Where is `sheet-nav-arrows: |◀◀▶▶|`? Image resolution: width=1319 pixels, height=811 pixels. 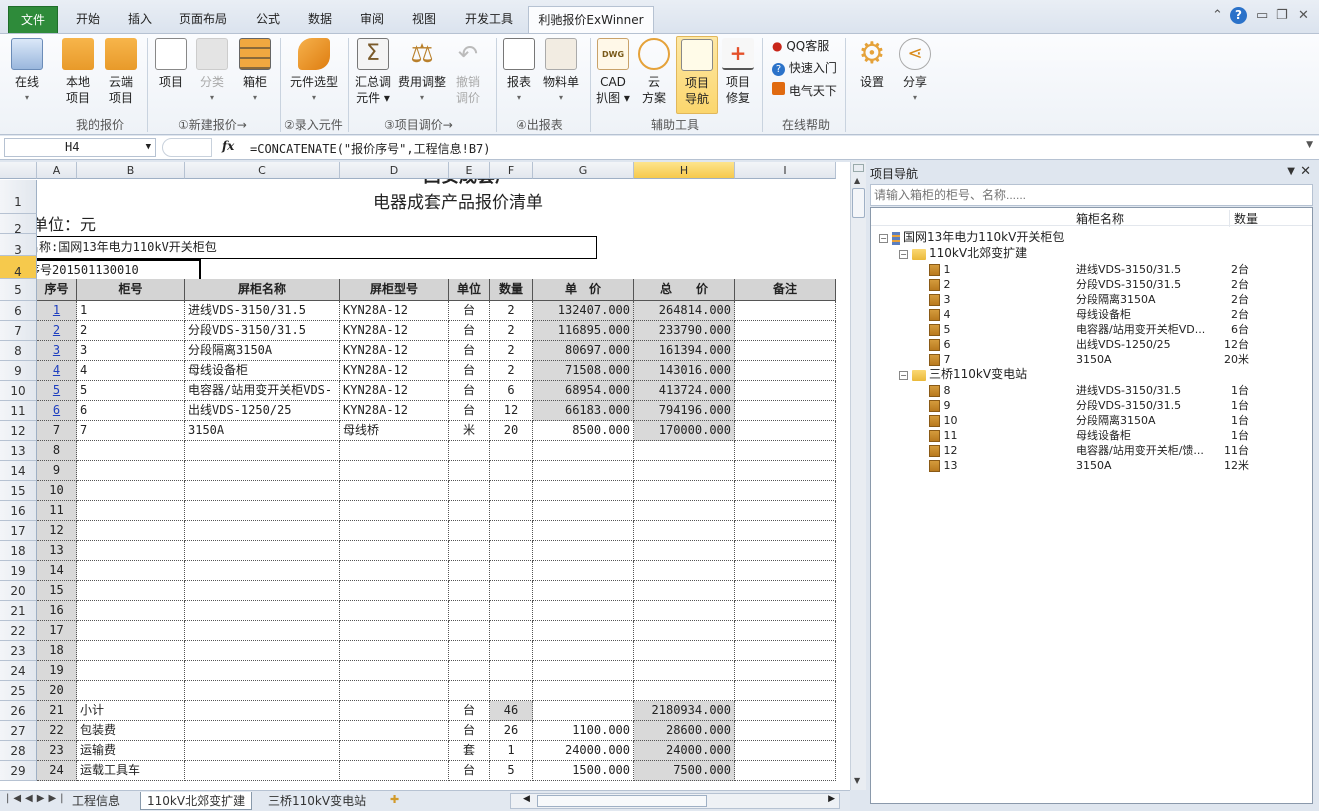
sheet-nav-arrows: |◀◀▶▶| is located at coordinates (37, 798).